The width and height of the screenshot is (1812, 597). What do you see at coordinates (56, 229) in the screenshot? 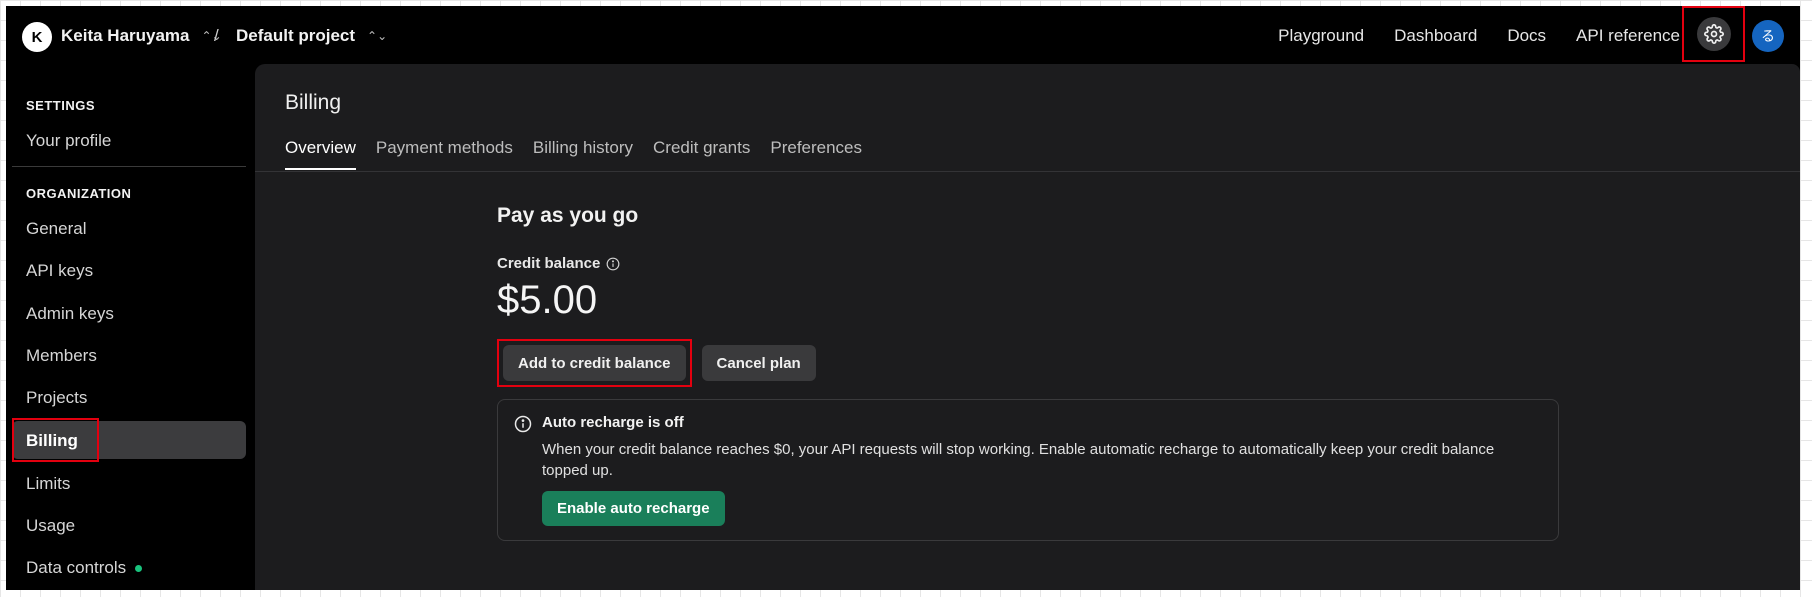
I see `sidebar-item-general: General` at bounding box center [56, 229].